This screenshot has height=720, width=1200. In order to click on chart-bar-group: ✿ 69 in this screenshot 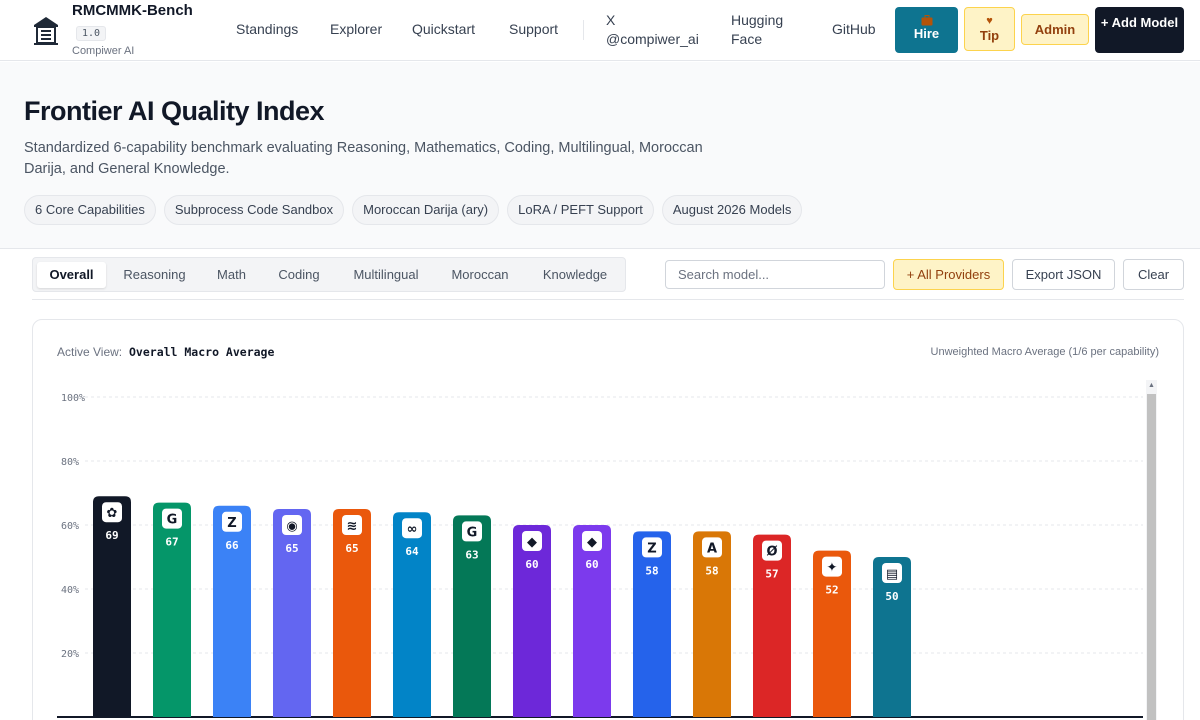, I will do `click(112, 606)`.